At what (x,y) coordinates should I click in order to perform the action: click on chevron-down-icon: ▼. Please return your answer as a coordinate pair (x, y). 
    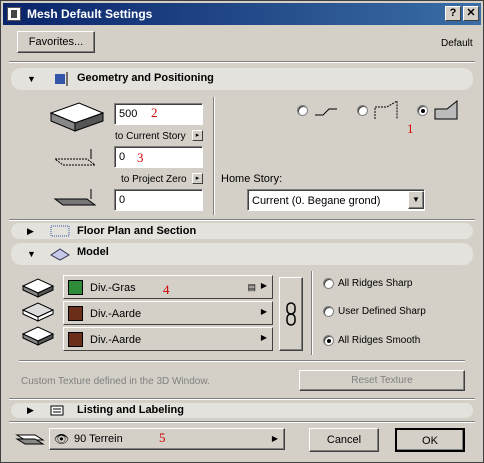
    Looking at the image, I should click on (416, 200).